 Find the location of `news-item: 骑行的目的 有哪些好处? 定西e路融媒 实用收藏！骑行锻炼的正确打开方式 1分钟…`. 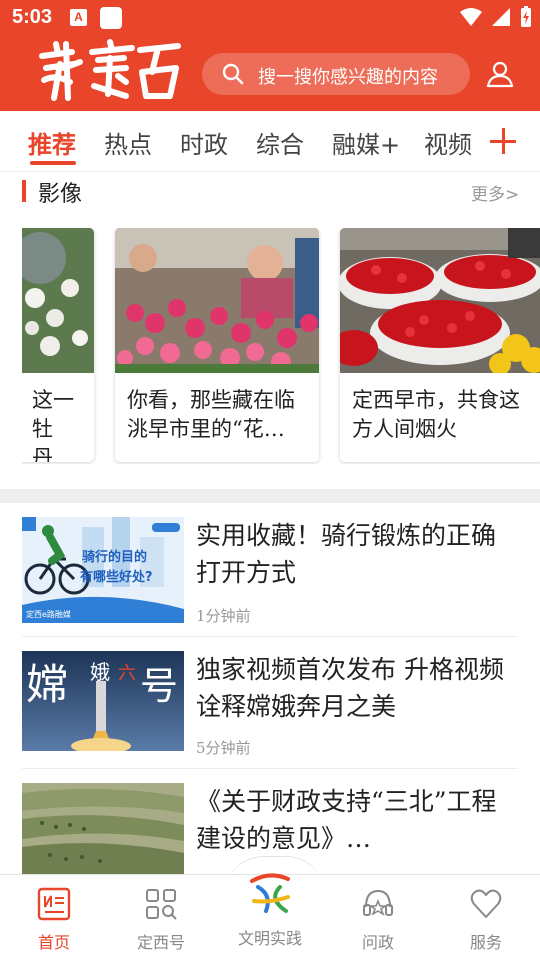

news-item: 骑行的目的 有哪些好处? 定西e路融媒 实用收藏！骑行锻炼的正确打开方式 1分钟… is located at coordinates (270, 571).